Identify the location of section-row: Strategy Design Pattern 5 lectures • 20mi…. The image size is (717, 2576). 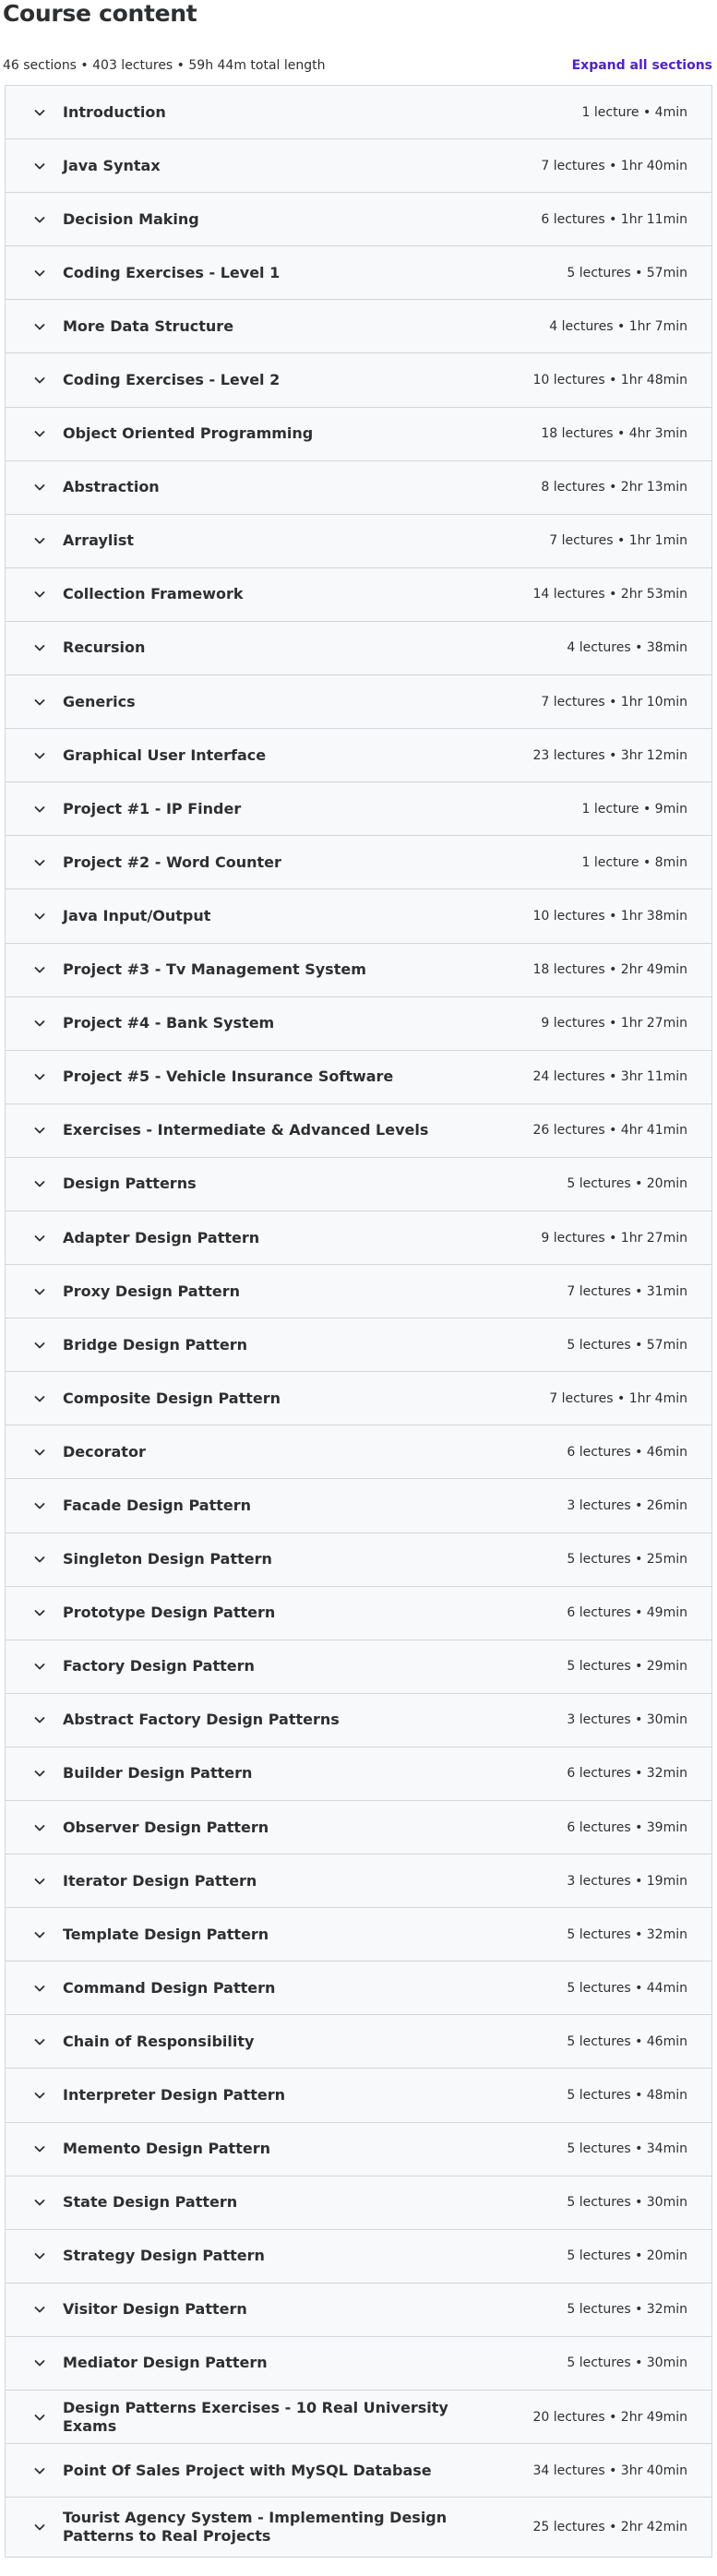
(358, 2257).